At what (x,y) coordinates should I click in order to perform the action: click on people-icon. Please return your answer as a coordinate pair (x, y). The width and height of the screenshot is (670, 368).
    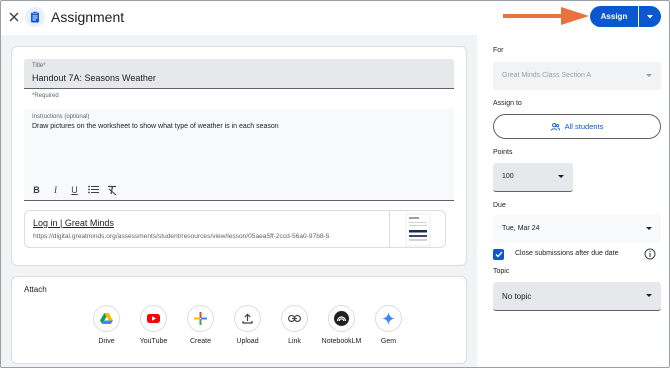
    Looking at the image, I should click on (555, 126).